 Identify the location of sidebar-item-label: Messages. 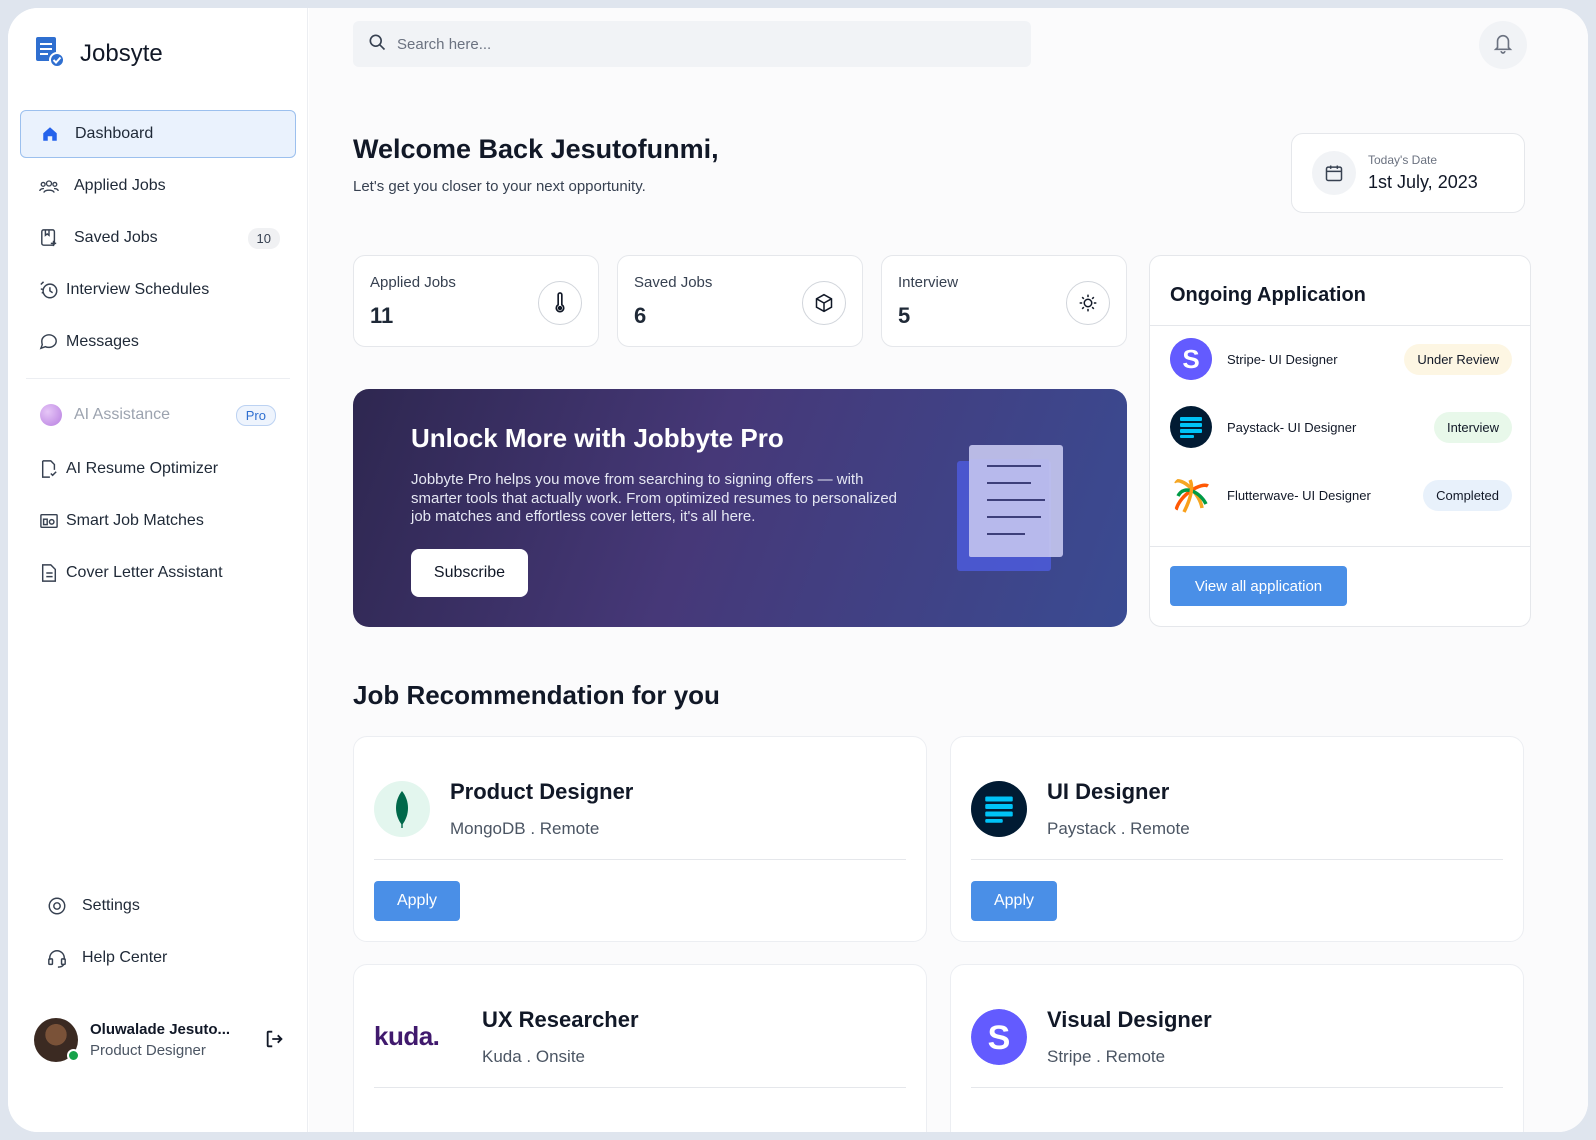
(102, 341).